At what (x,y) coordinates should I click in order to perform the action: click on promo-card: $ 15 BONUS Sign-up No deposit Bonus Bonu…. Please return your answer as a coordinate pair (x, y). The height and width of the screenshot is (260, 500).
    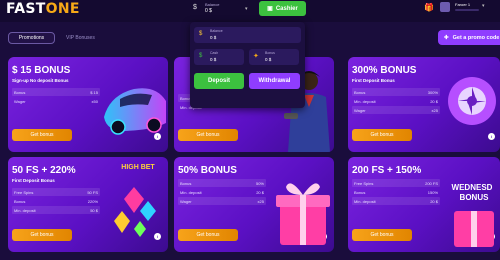
    Looking at the image, I should click on (88, 104).